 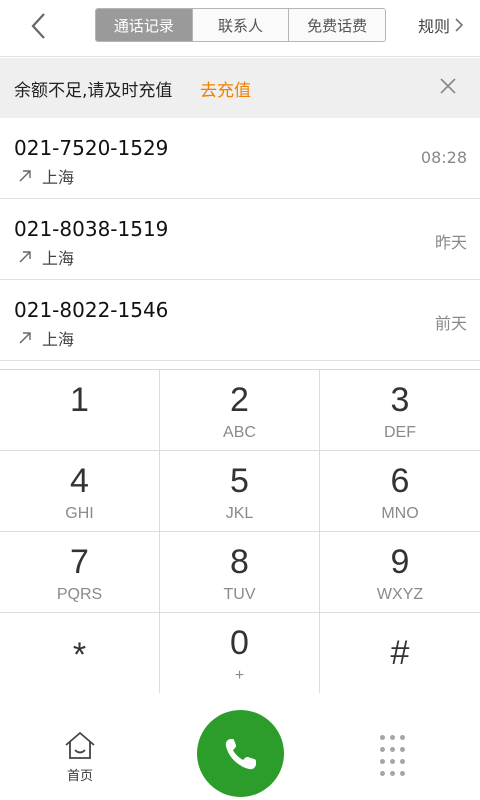 I want to click on key-digit: 1, so click(x=79, y=400).